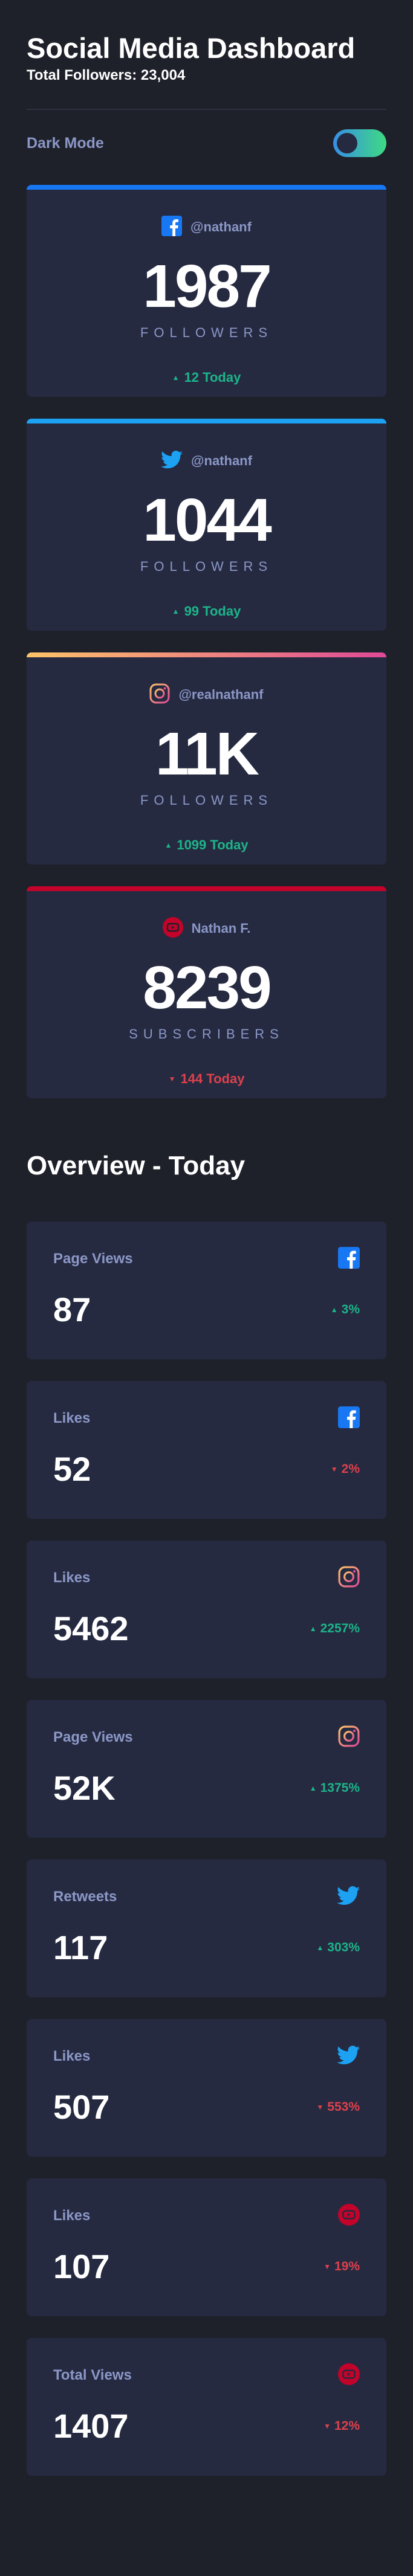 The height and width of the screenshot is (2576, 413). I want to click on dark-mode-toggle, so click(359, 143).